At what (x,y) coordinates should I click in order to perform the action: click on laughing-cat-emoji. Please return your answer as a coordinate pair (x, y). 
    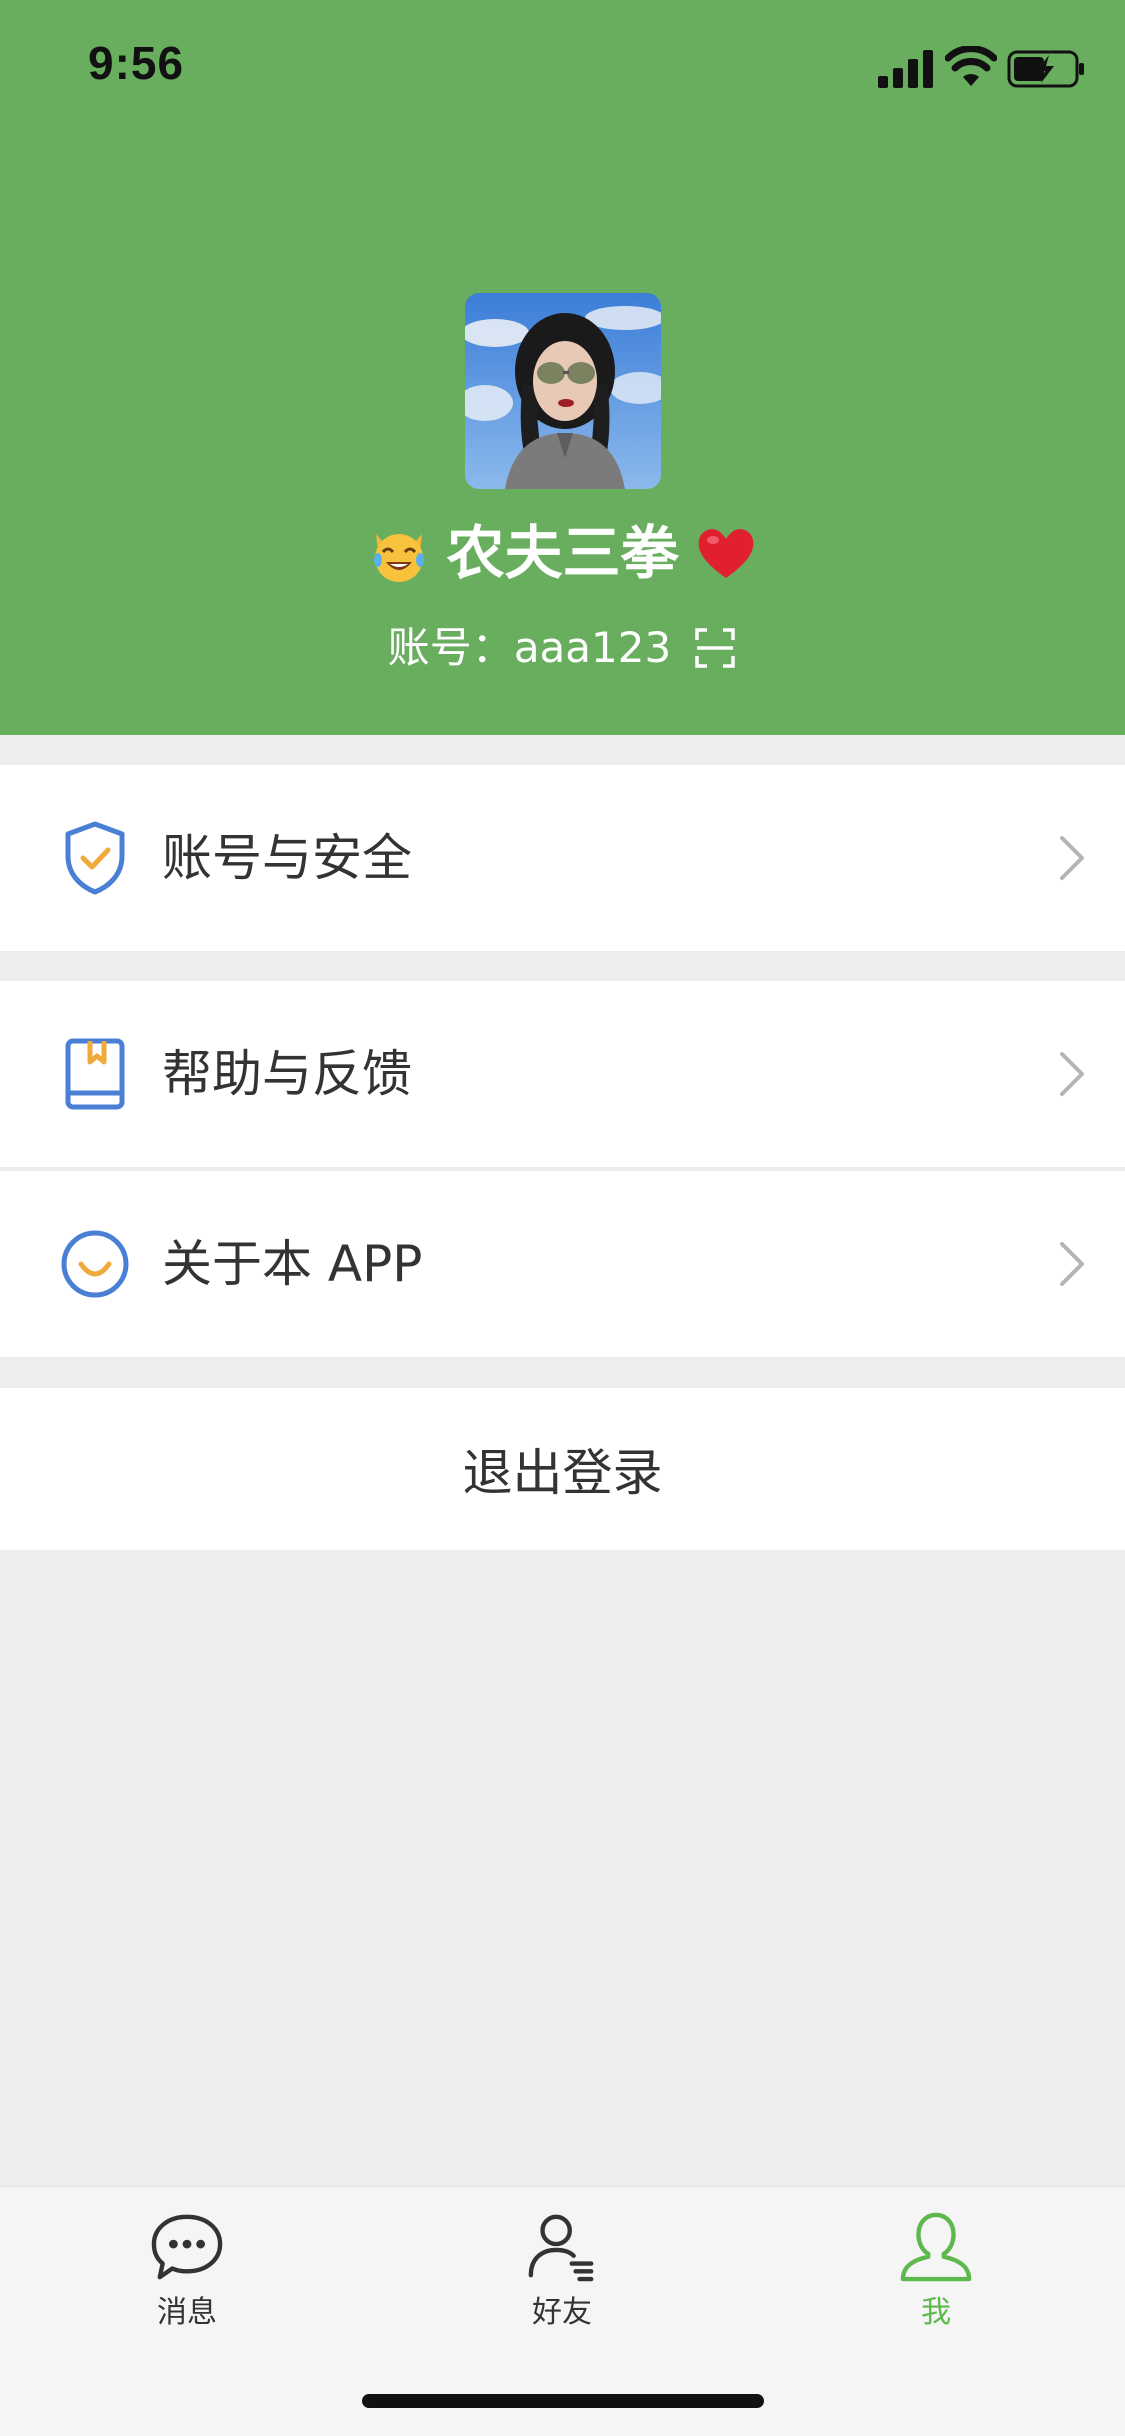
    Looking at the image, I should click on (399, 553).